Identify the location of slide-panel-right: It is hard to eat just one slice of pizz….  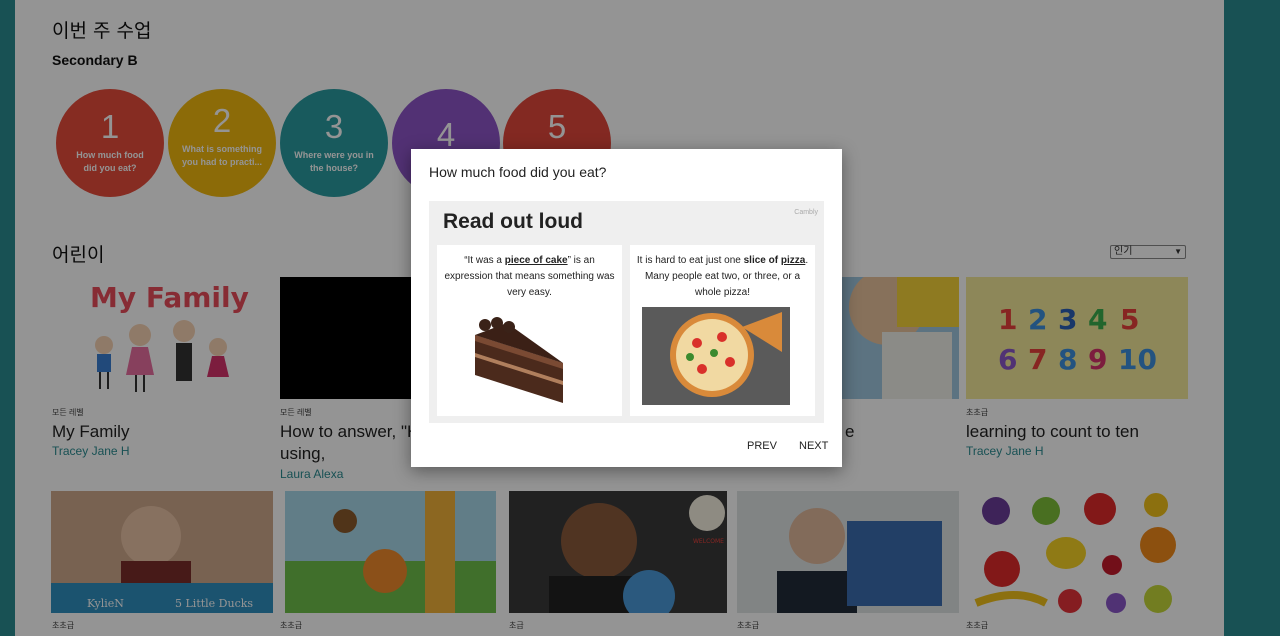
(722, 330).